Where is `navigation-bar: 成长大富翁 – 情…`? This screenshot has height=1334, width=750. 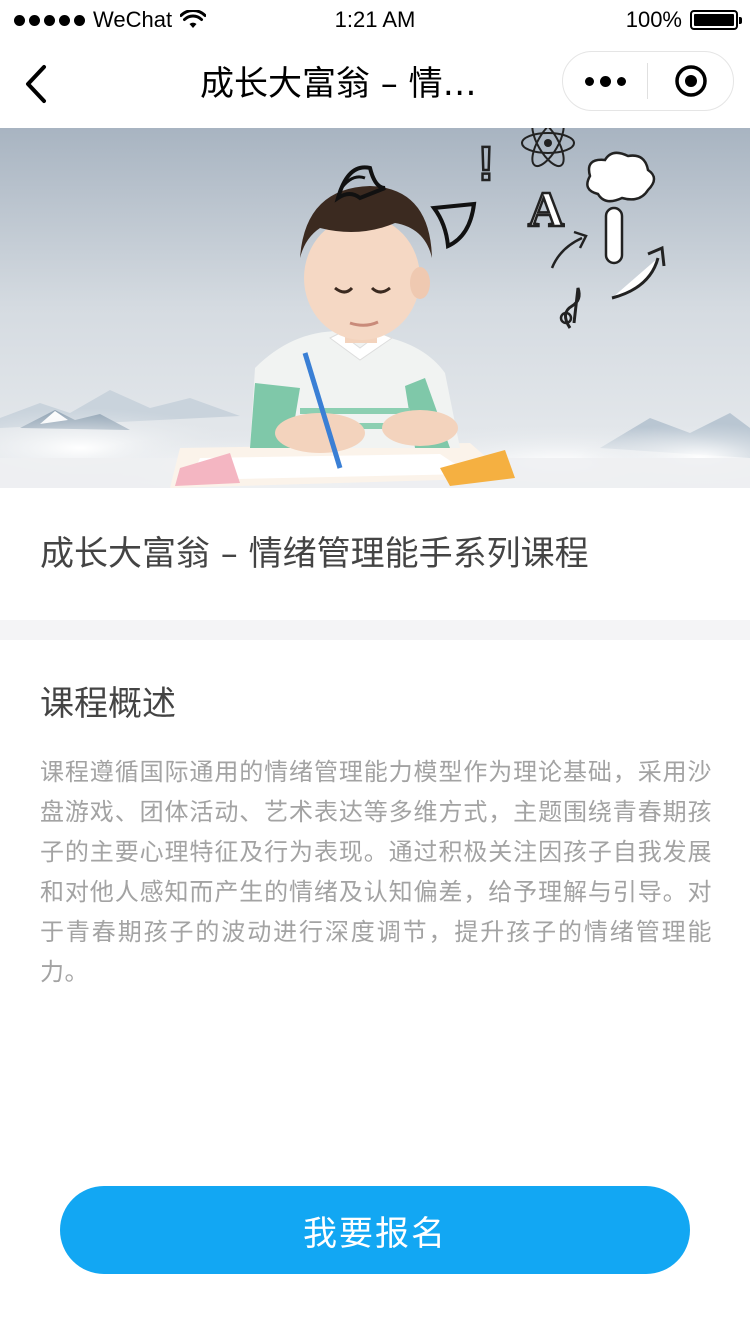 navigation-bar: 成长大富翁 – 情… is located at coordinates (375, 84).